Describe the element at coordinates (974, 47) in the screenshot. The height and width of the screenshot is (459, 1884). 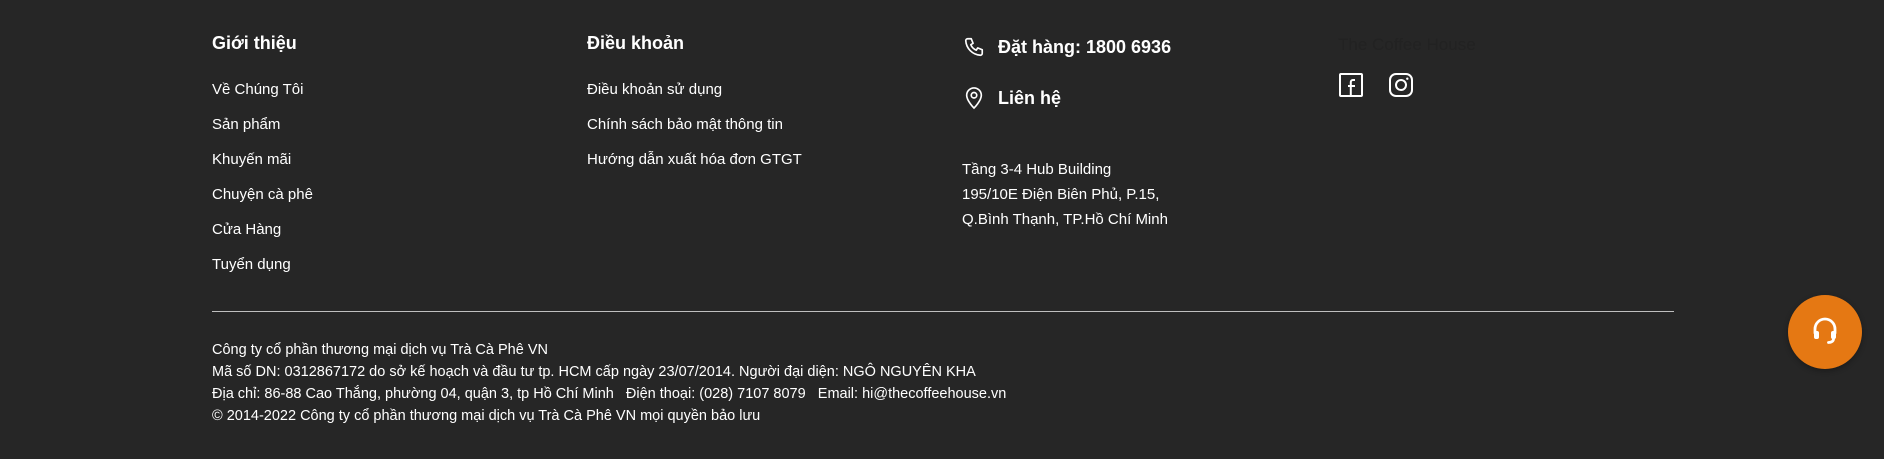
I see `phone-icon` at that location.